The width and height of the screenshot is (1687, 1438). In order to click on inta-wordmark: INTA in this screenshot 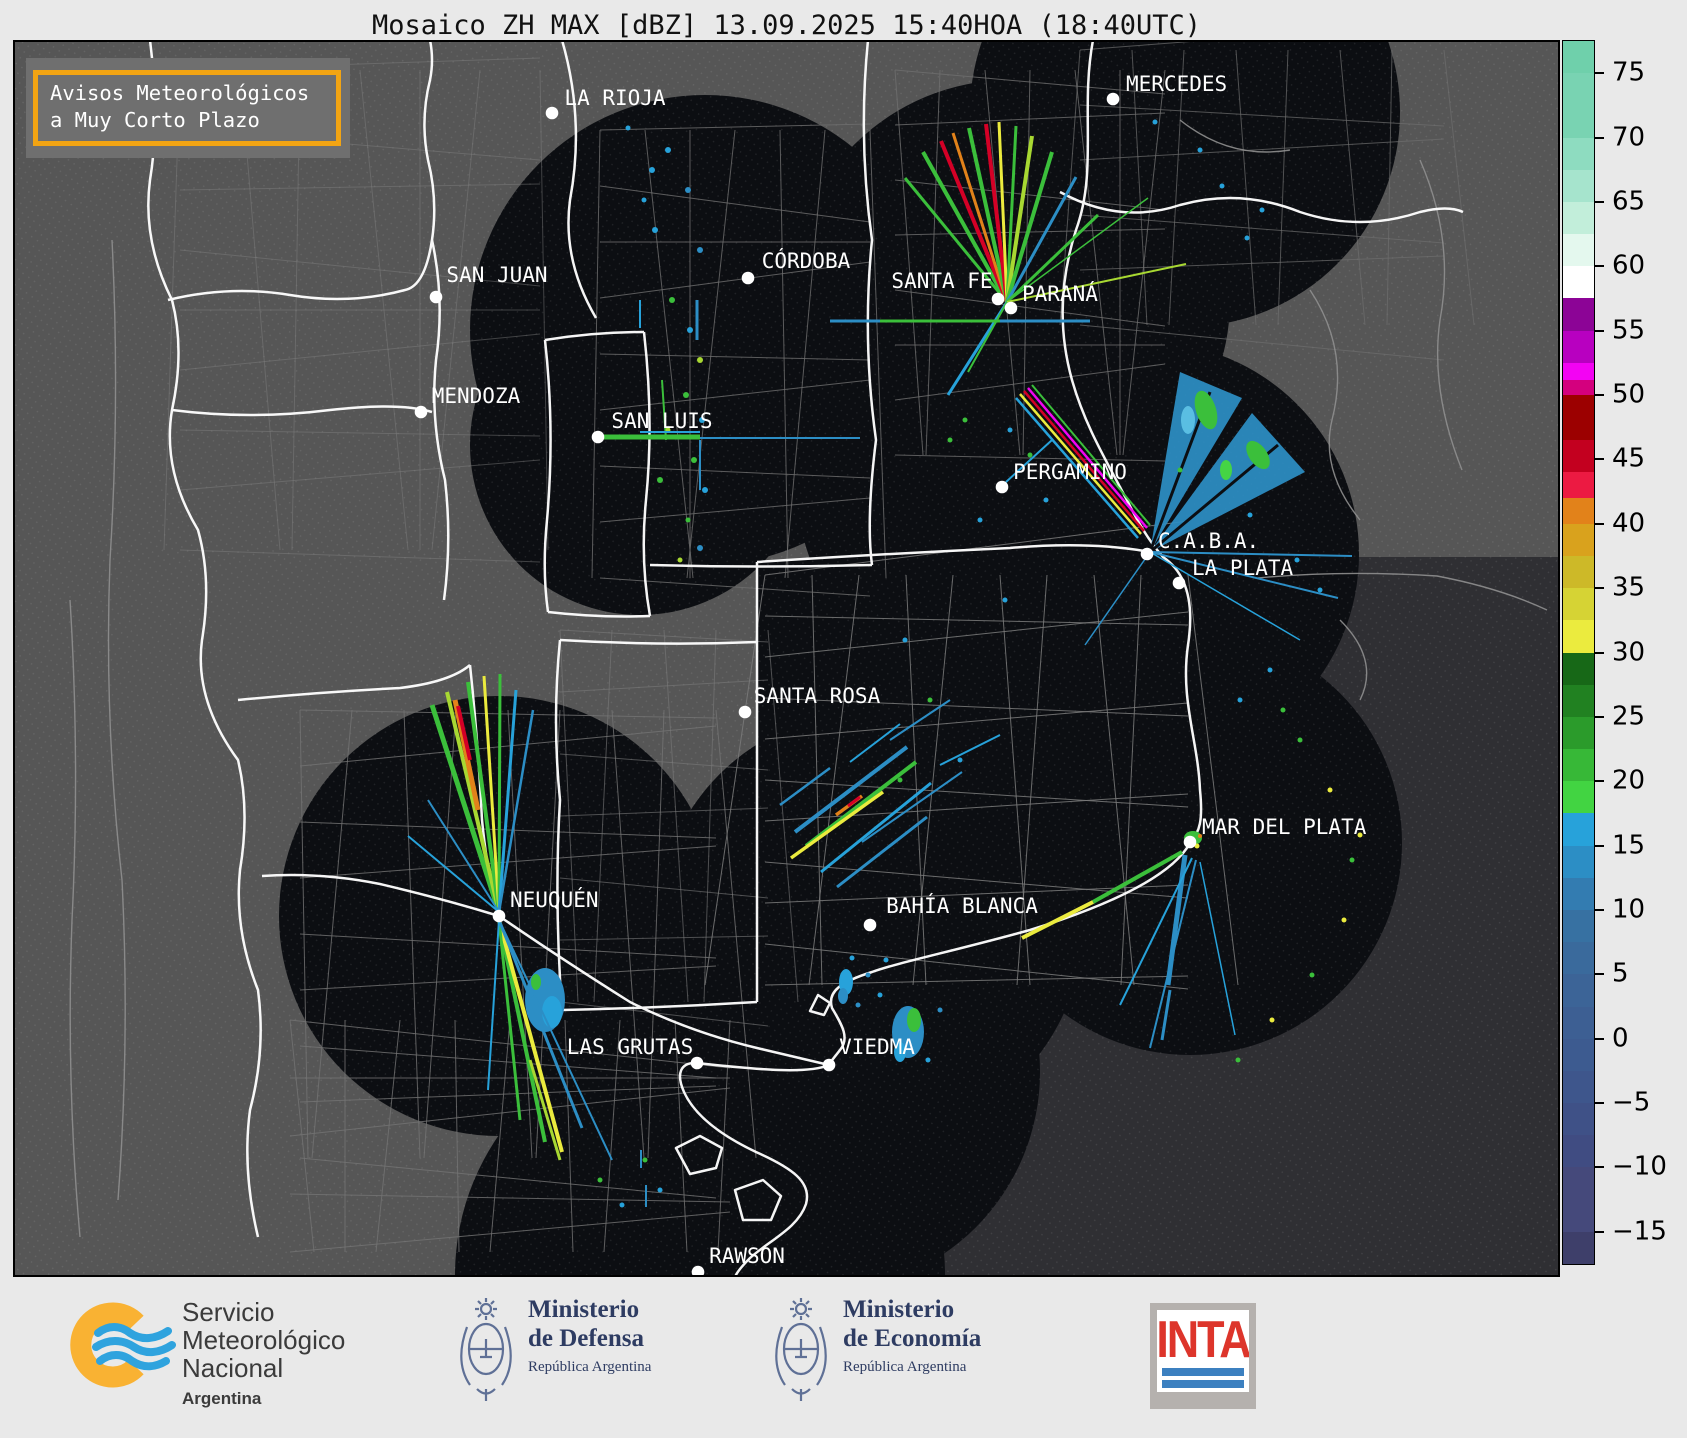, I will do `click(1203, 1340)`.